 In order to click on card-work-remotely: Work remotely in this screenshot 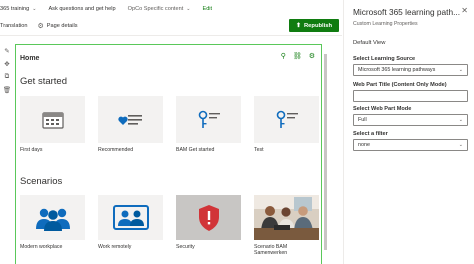, I will do `click(130, 222)`.